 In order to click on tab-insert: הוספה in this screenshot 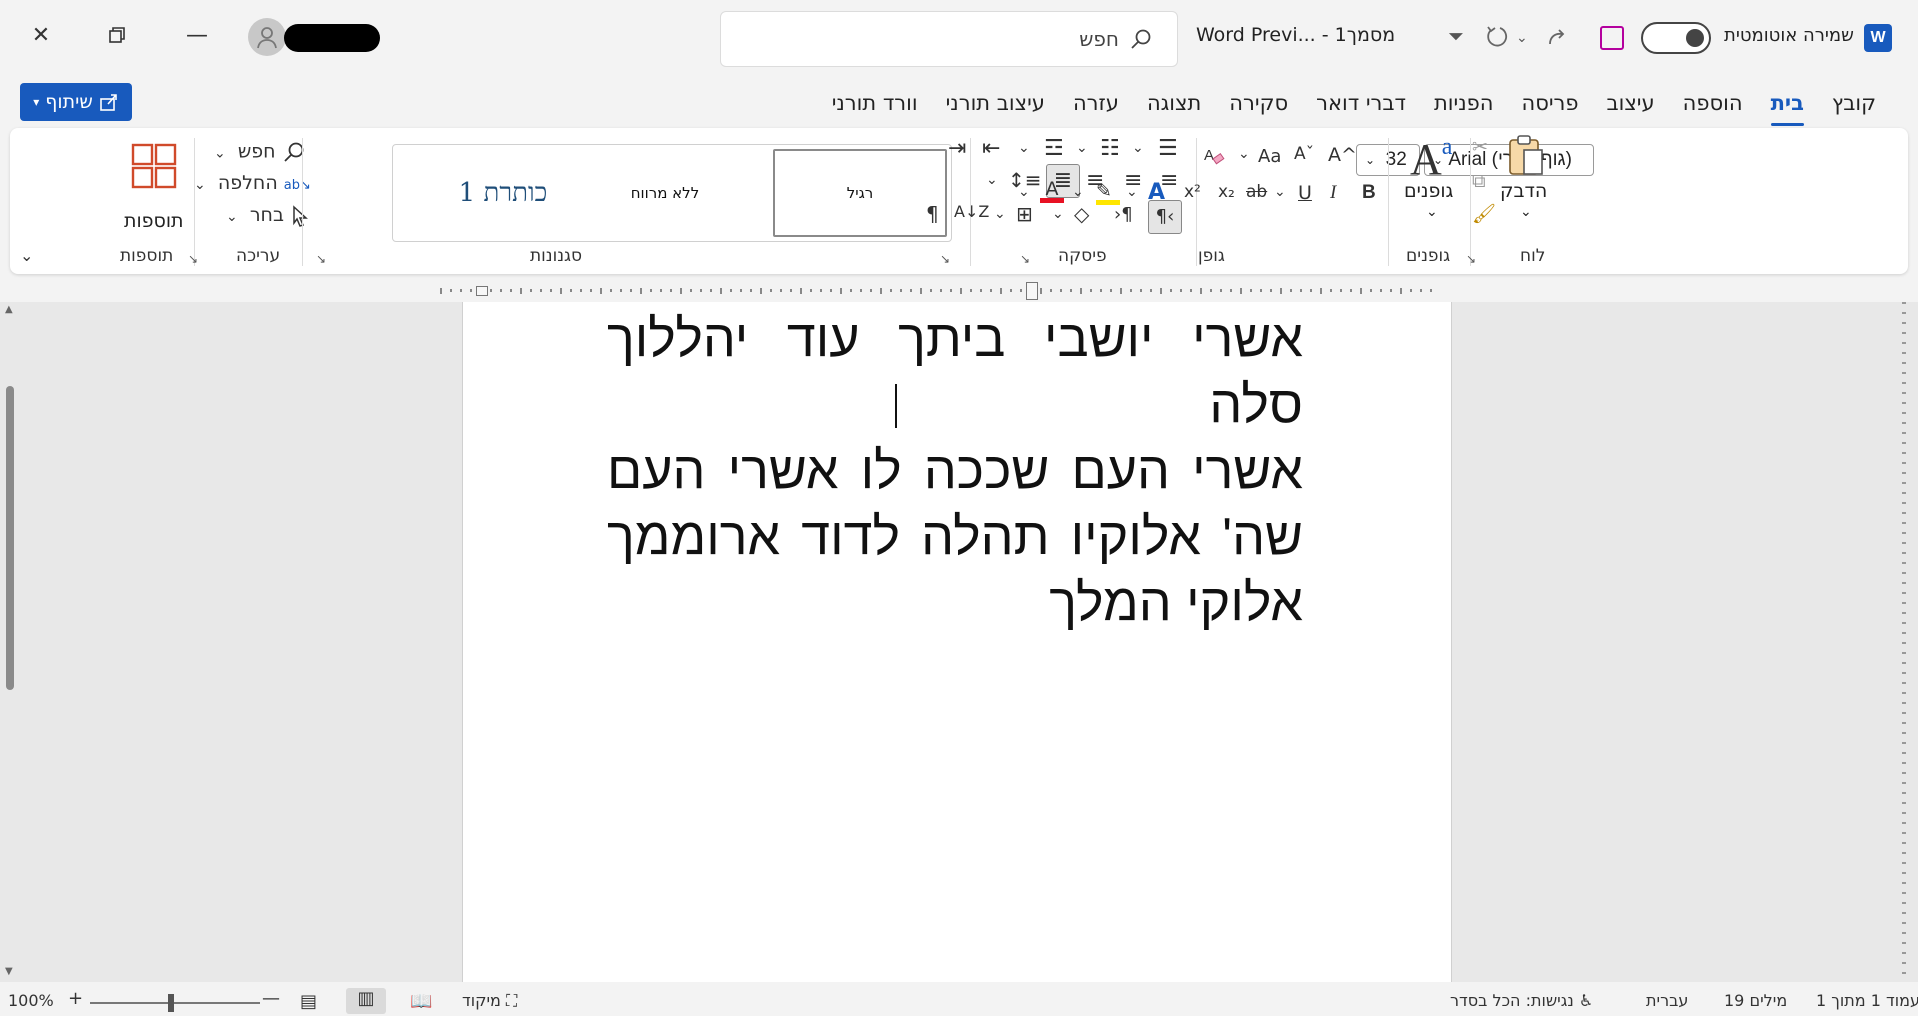, I will do `click(1713, 104)`.